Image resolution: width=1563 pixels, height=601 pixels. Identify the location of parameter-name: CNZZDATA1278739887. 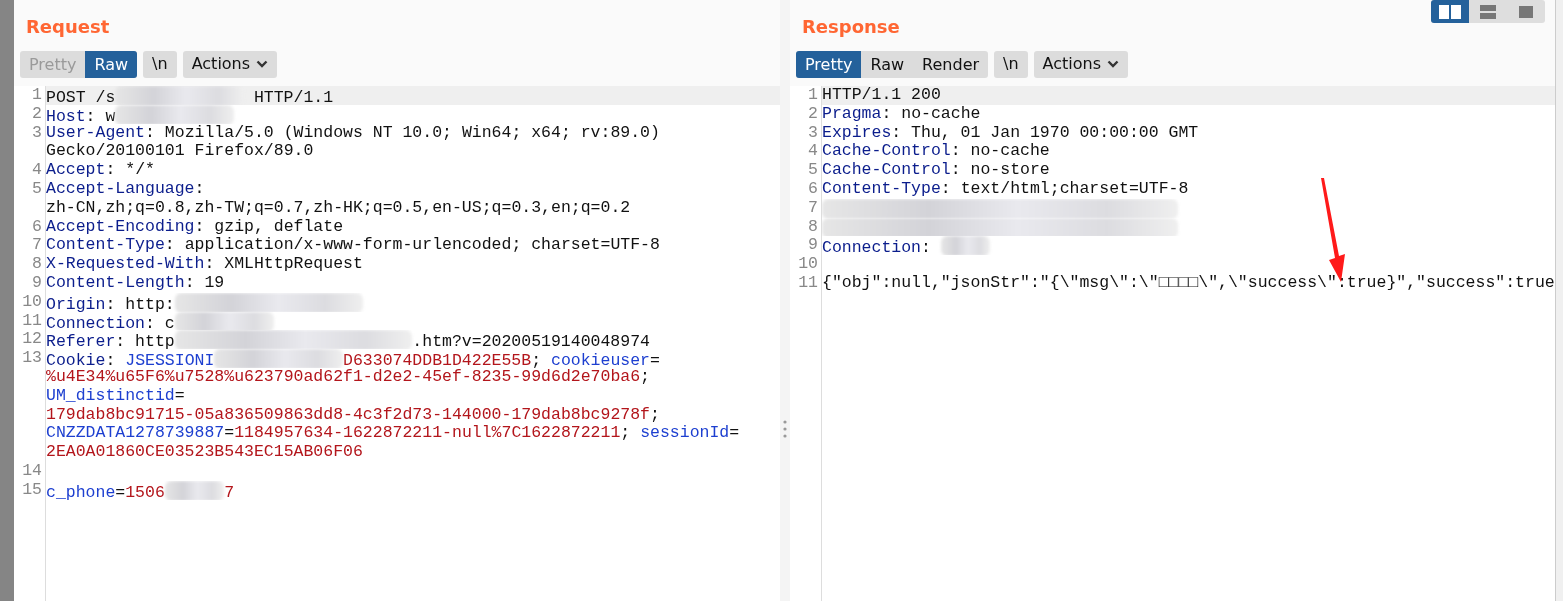
(135, 433).